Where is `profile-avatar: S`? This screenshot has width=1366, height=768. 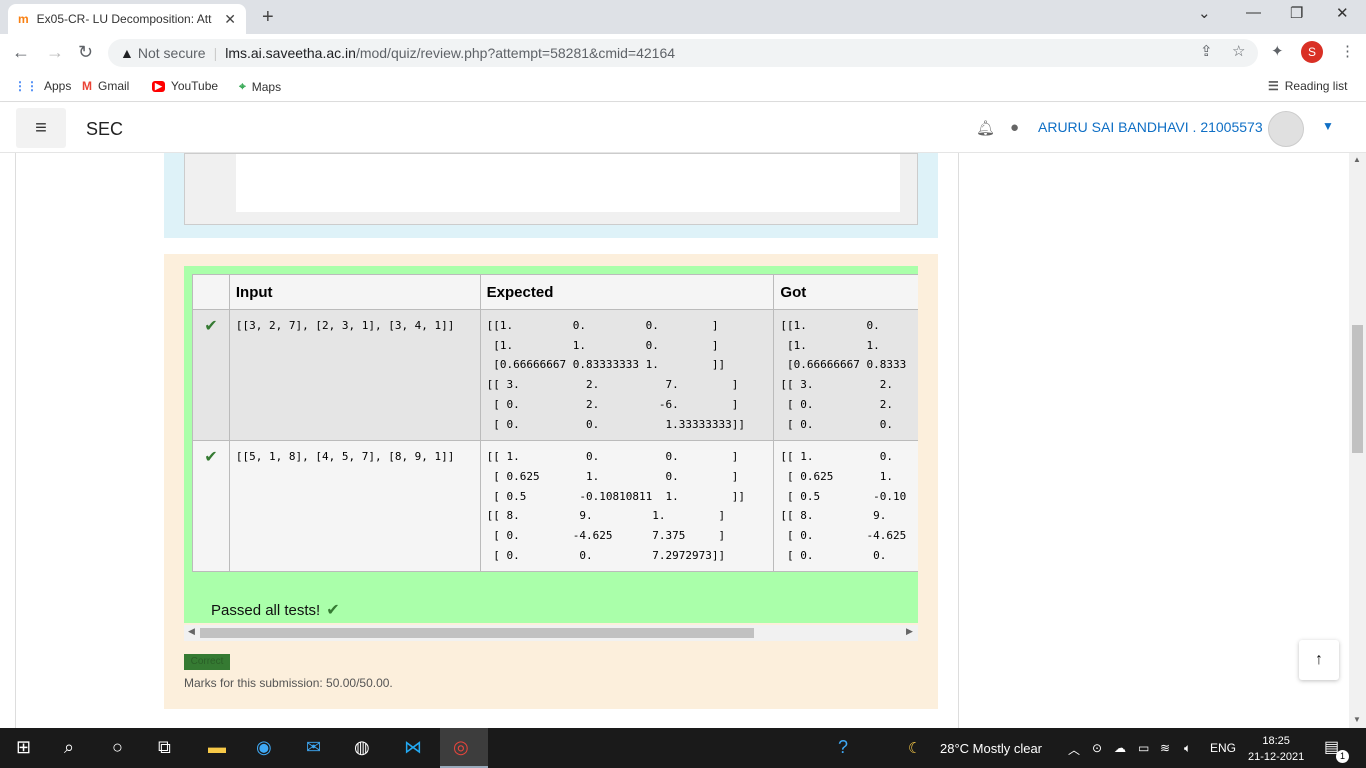 profile-avatar: S is located at coordinates (1312, 52).